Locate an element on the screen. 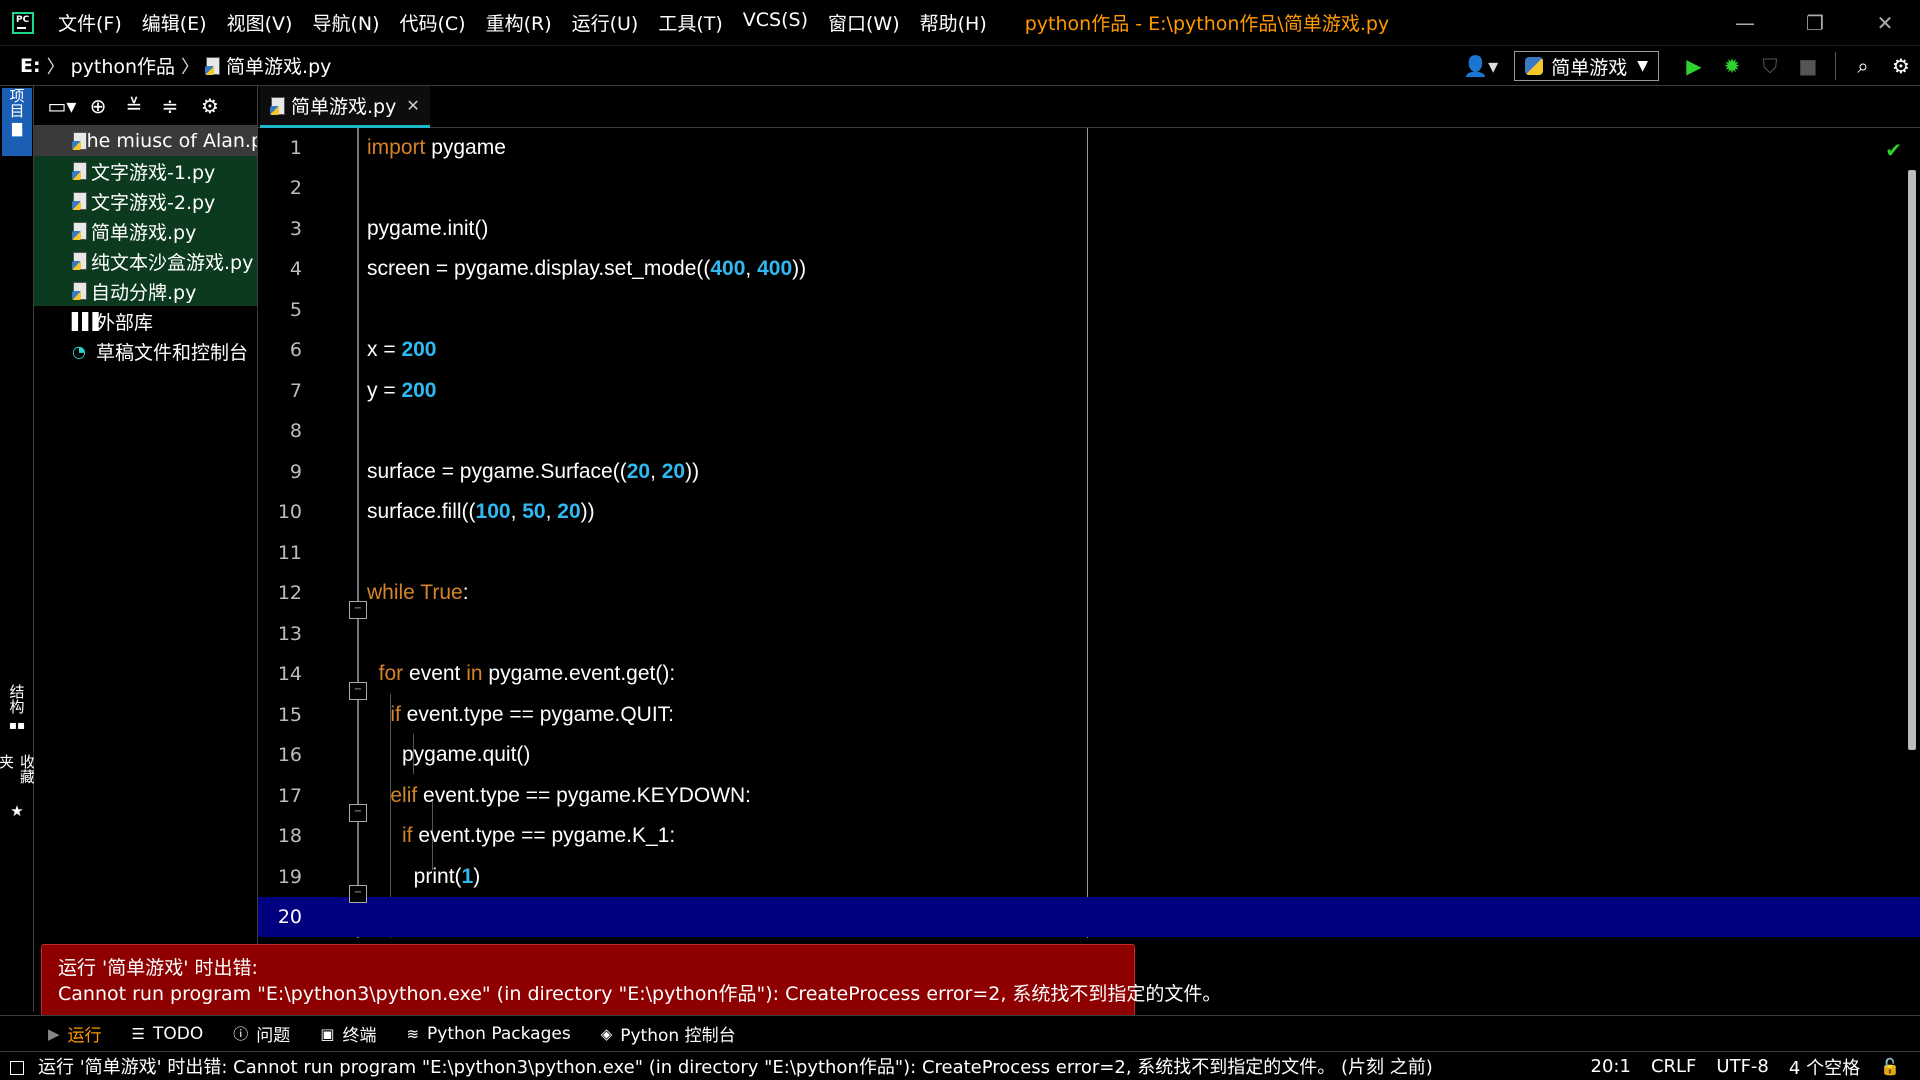 This screenshot has height=1080, width=1920. caret-position: 20:1 is located at coordinates (1611, 1066).